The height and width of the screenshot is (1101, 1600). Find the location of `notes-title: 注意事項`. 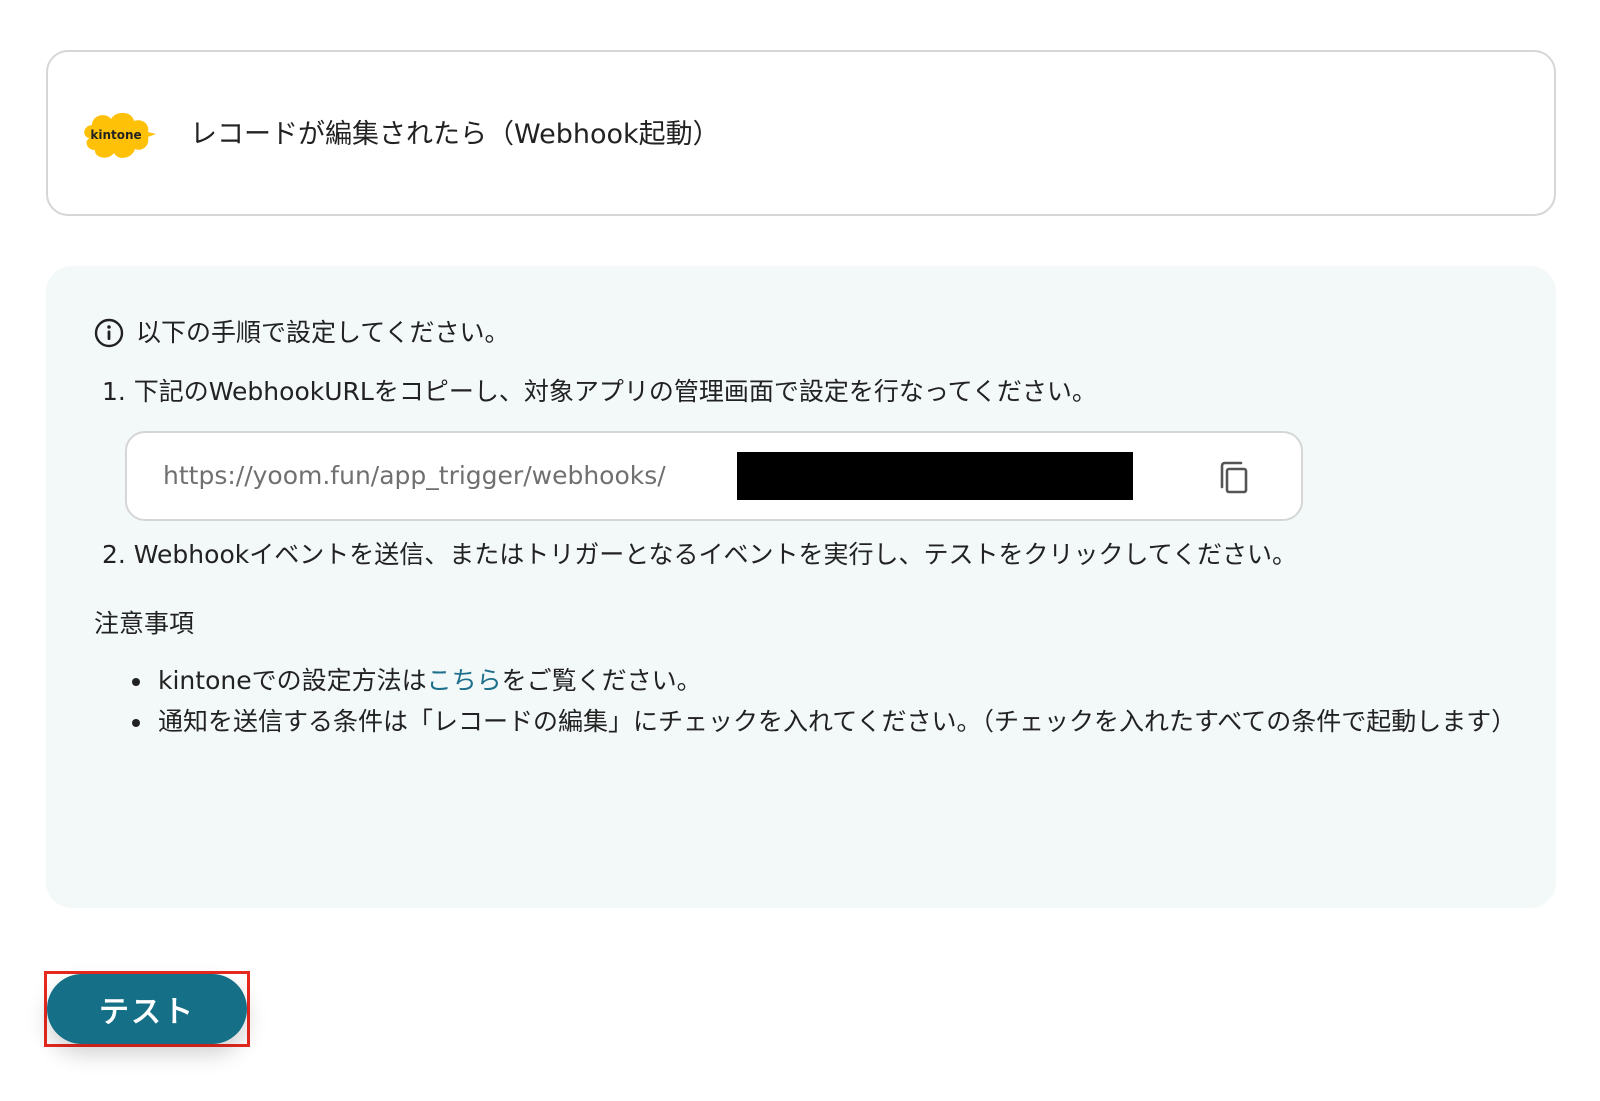

notes-title: 注意事項 is located at coordinates (144, 623).